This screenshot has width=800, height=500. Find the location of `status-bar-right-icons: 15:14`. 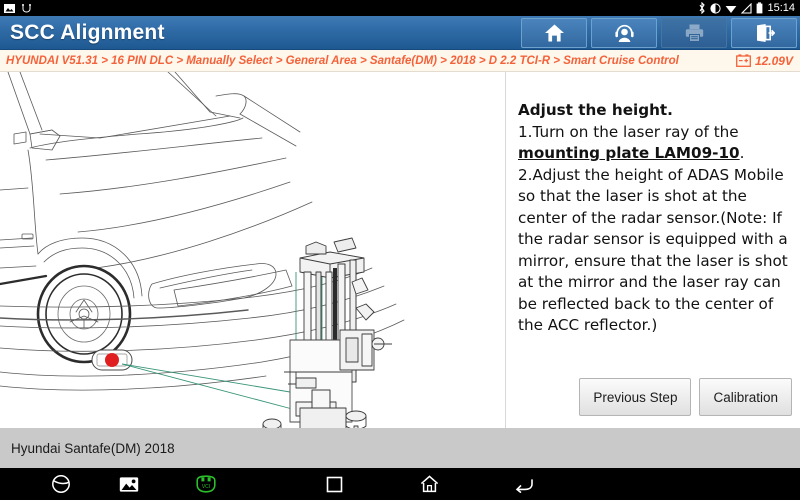

status-bar-right-icons: 15:14 is located at coordinates (749, 8).